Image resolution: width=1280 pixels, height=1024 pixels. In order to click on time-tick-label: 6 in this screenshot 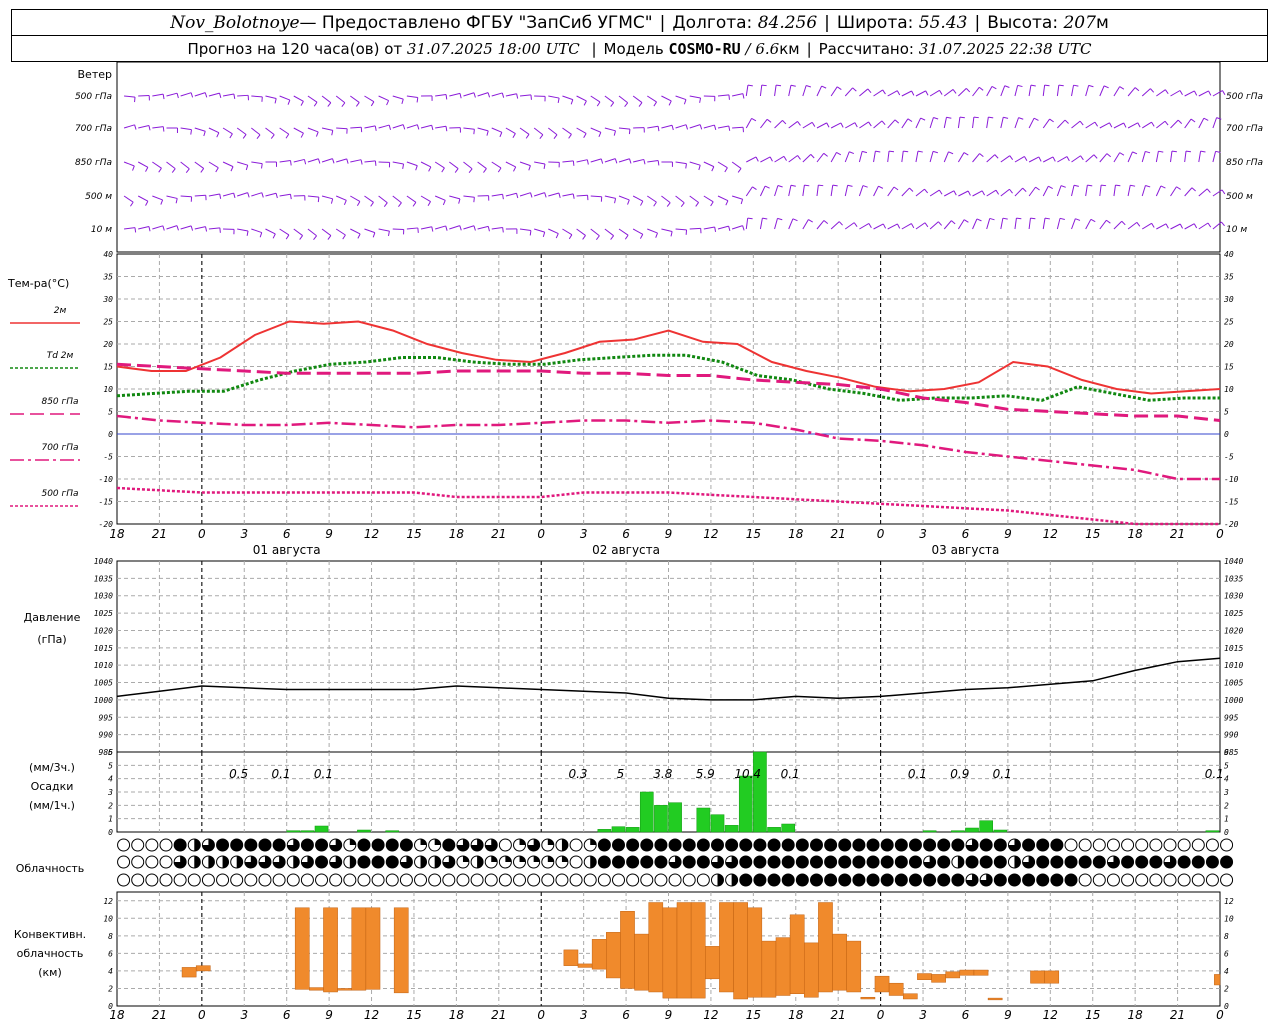, I will do `click(287, 534)`.